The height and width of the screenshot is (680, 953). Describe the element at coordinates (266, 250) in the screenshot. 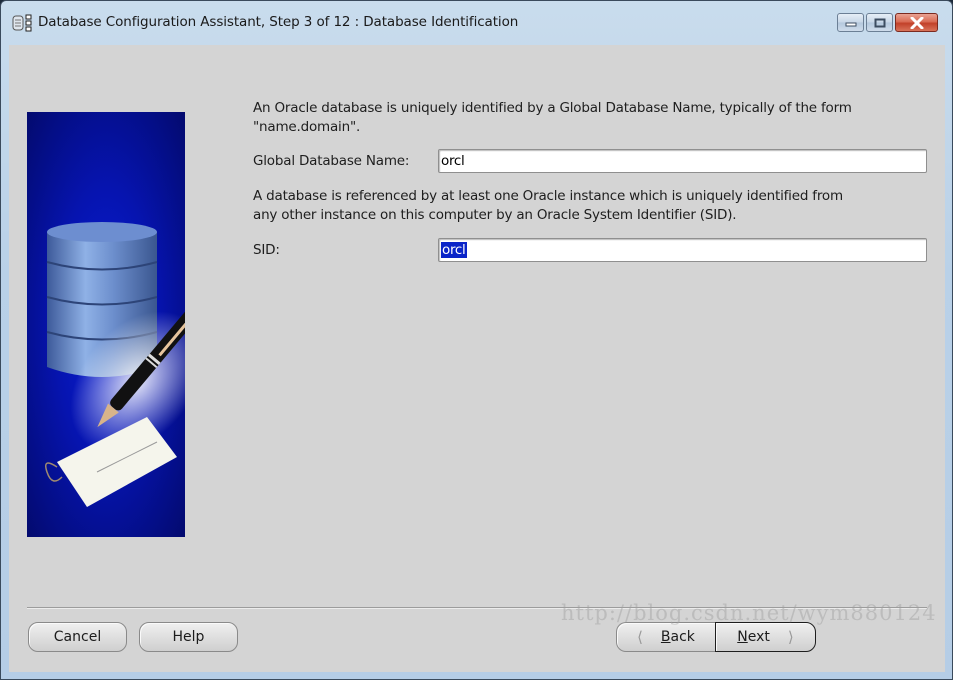

I see `sid-label: SID:` at that location.